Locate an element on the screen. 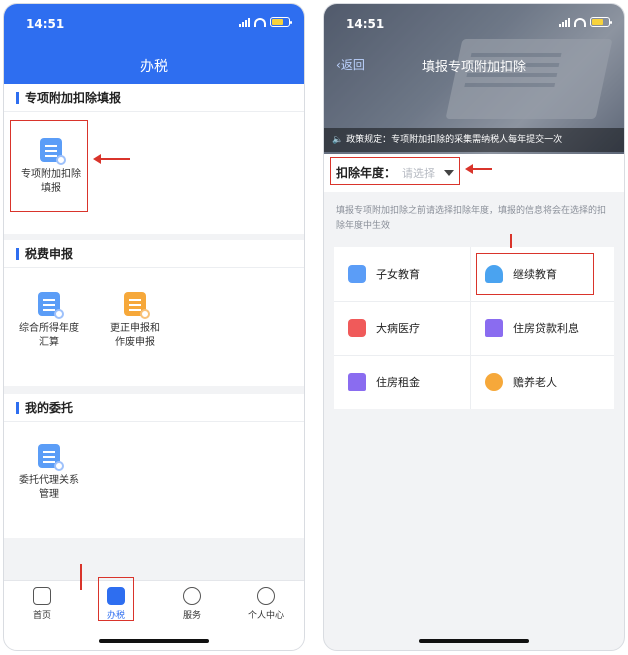  bottom-tab-bar: 首页 办税 服务 个人中心 is located at coordinates (154, 613).